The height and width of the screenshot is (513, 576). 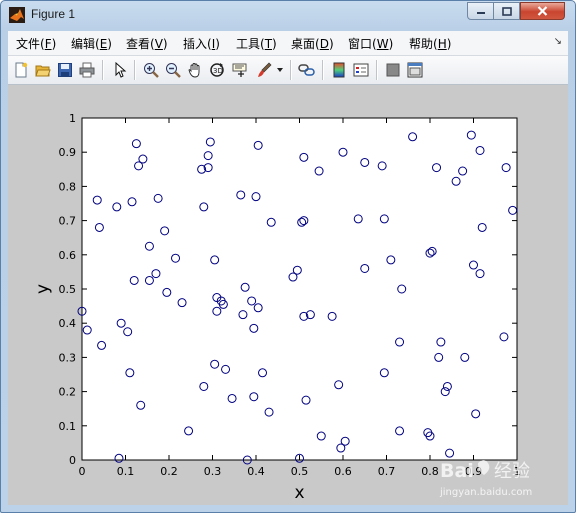 I want to click on hide-plot-tools-icon, so click(x=393, y=70).